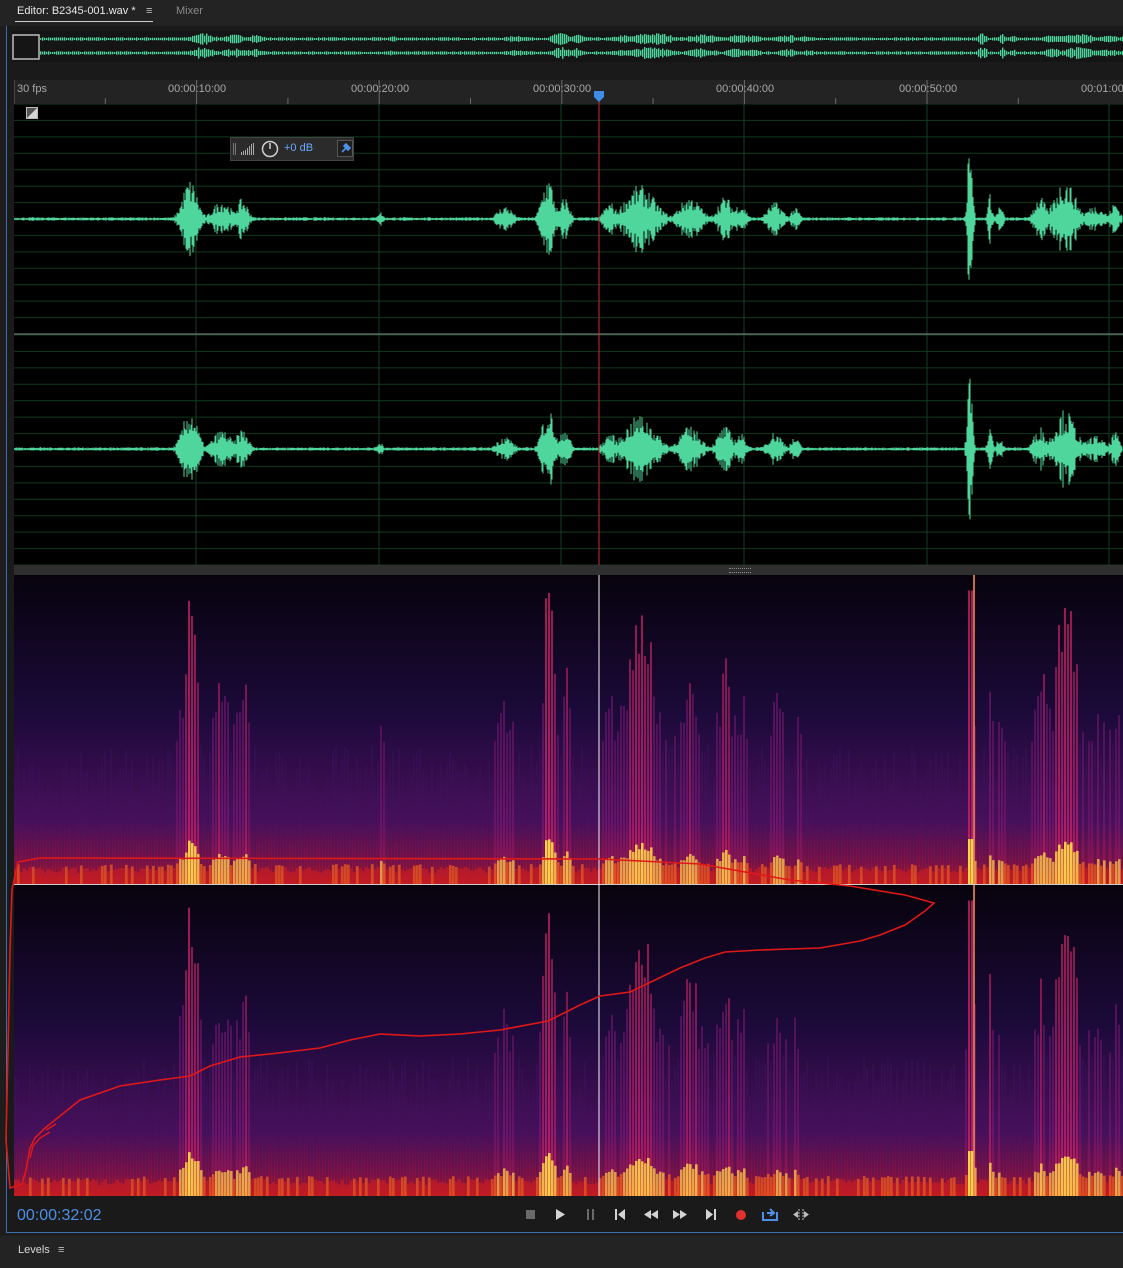 This screenshot has height=1268, width=1123. What do you see at coordinates (620, 1215) in the screenshot?
I see `go-to-start-icon` at bounding box center [620, 1215].